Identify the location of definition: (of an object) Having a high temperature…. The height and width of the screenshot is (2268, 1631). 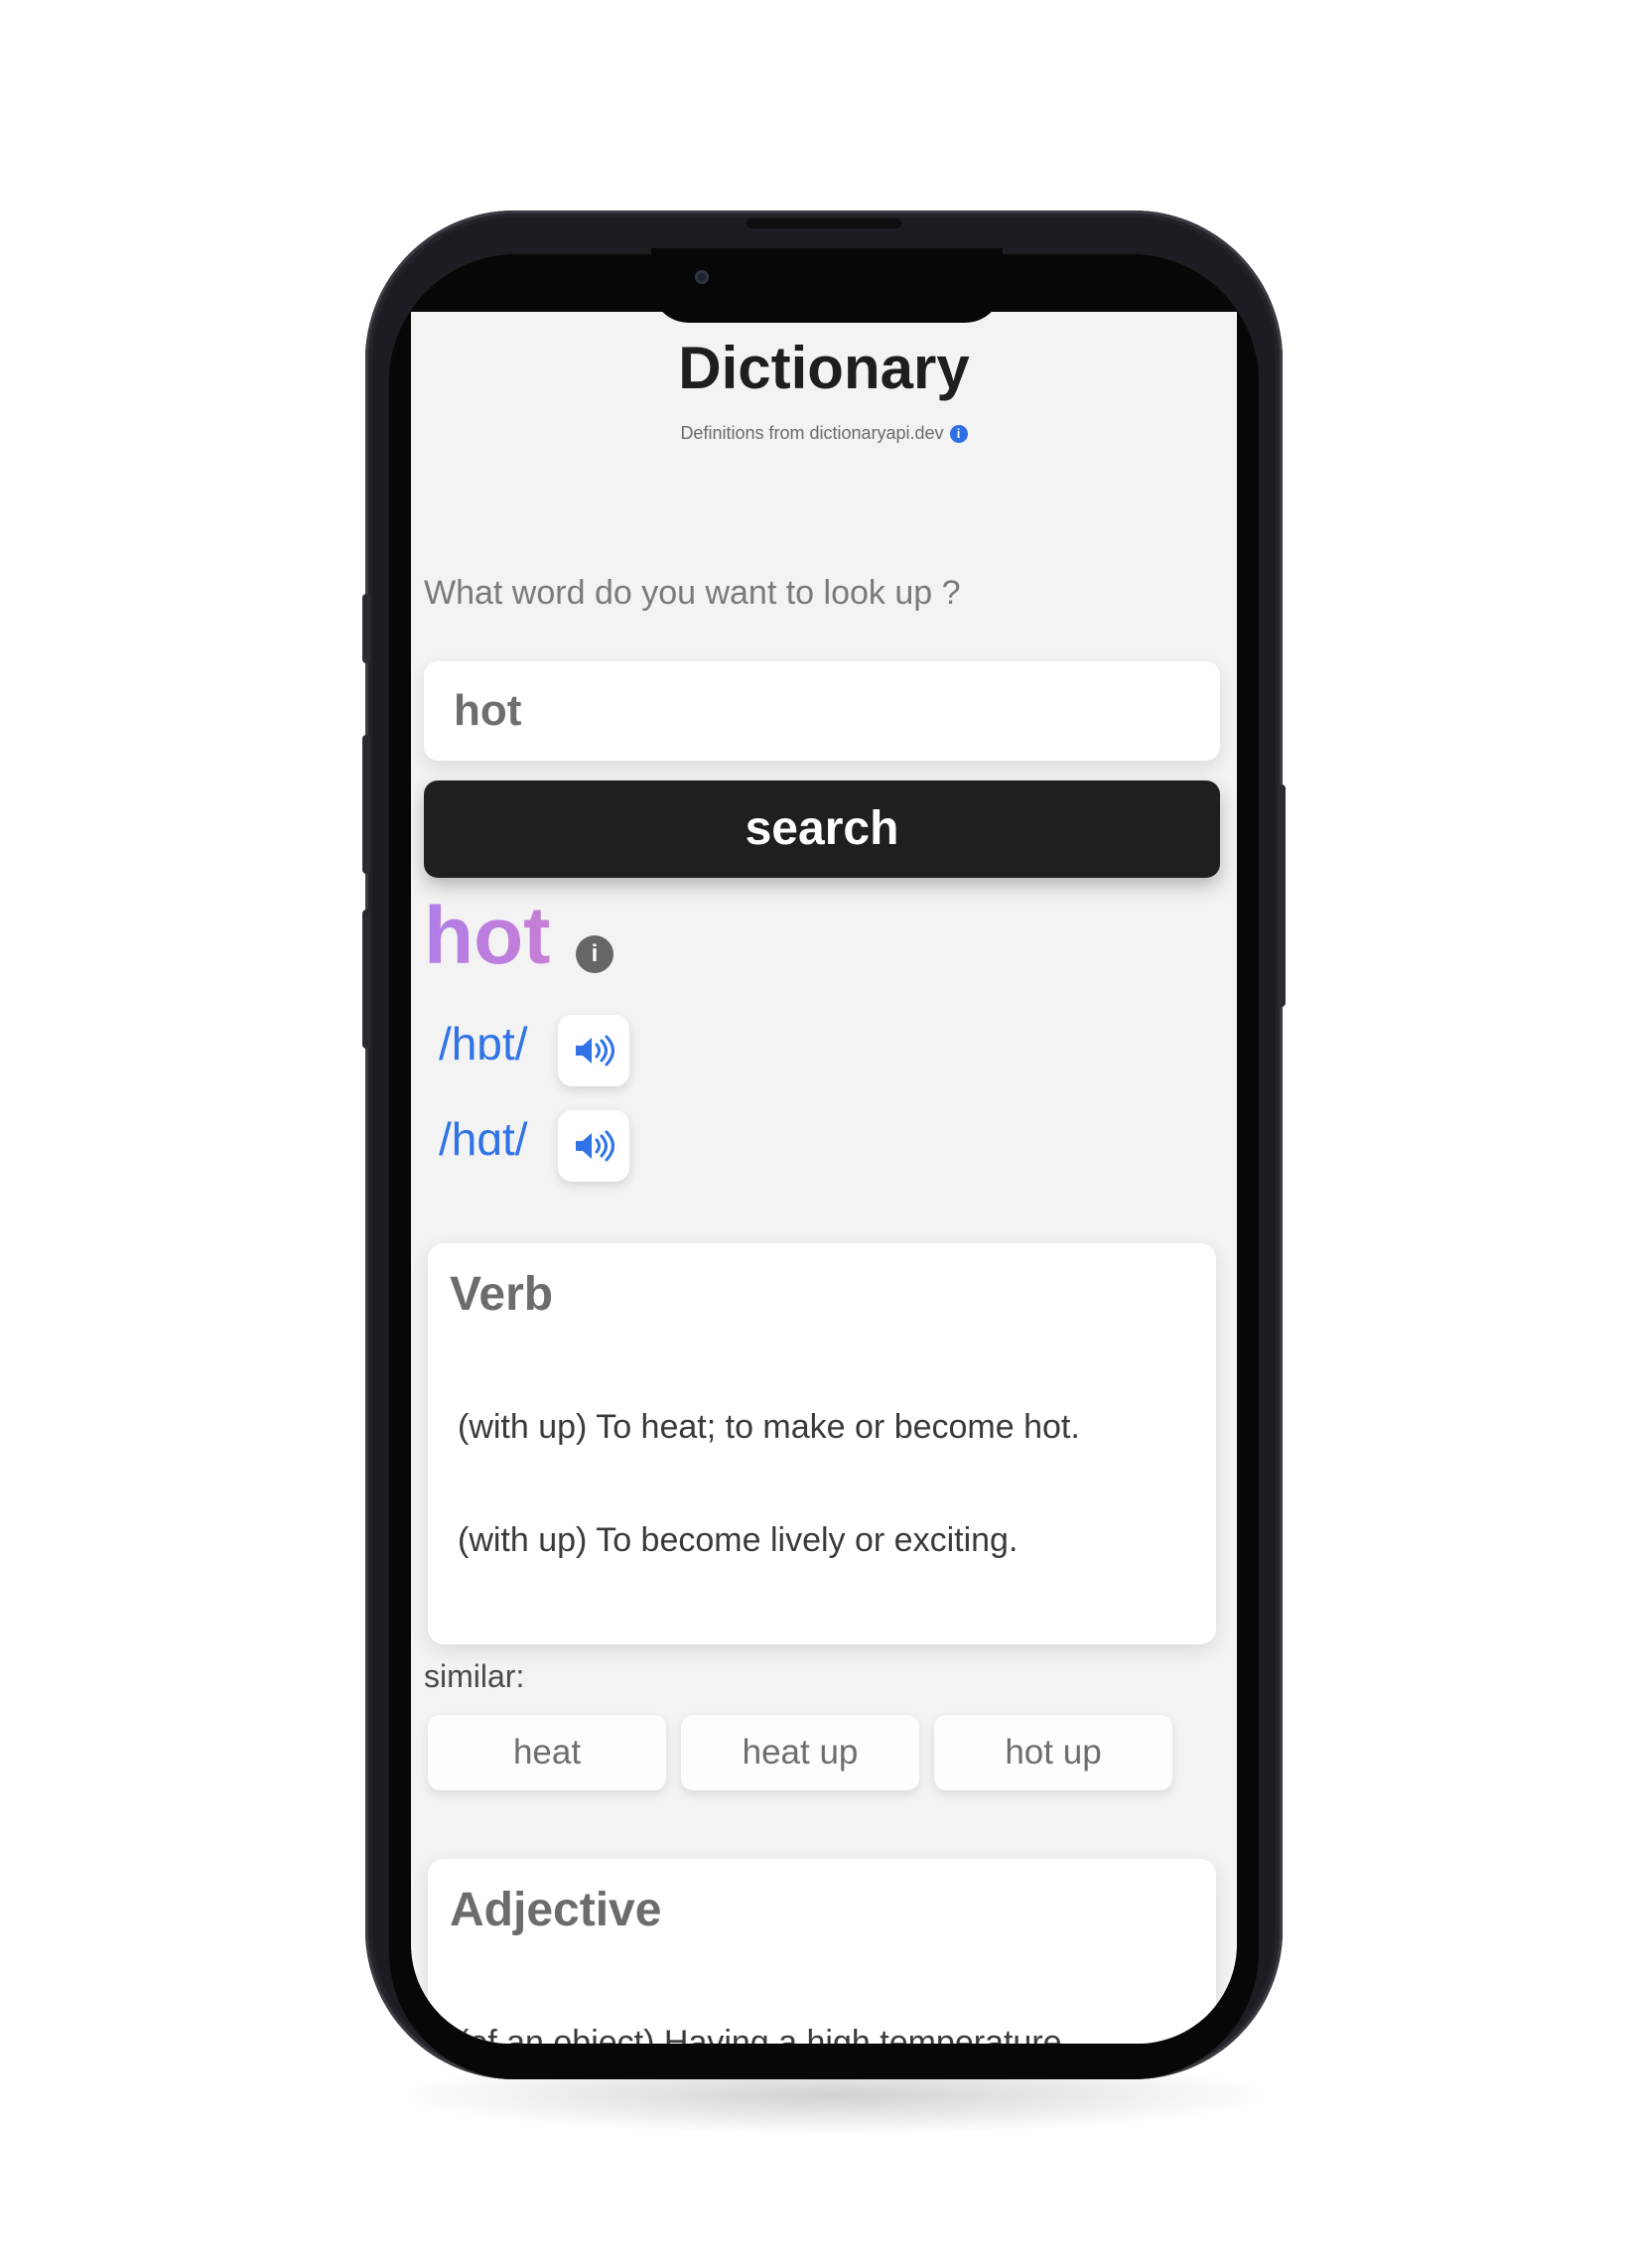
(765, 2034).